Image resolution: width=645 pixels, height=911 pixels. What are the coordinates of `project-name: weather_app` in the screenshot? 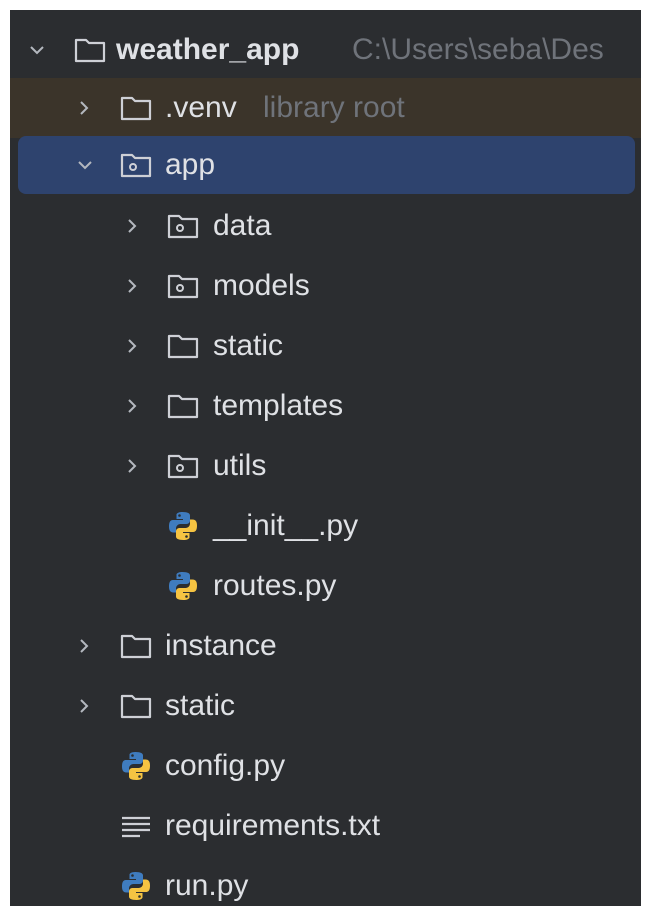 It's located at (208, 49).